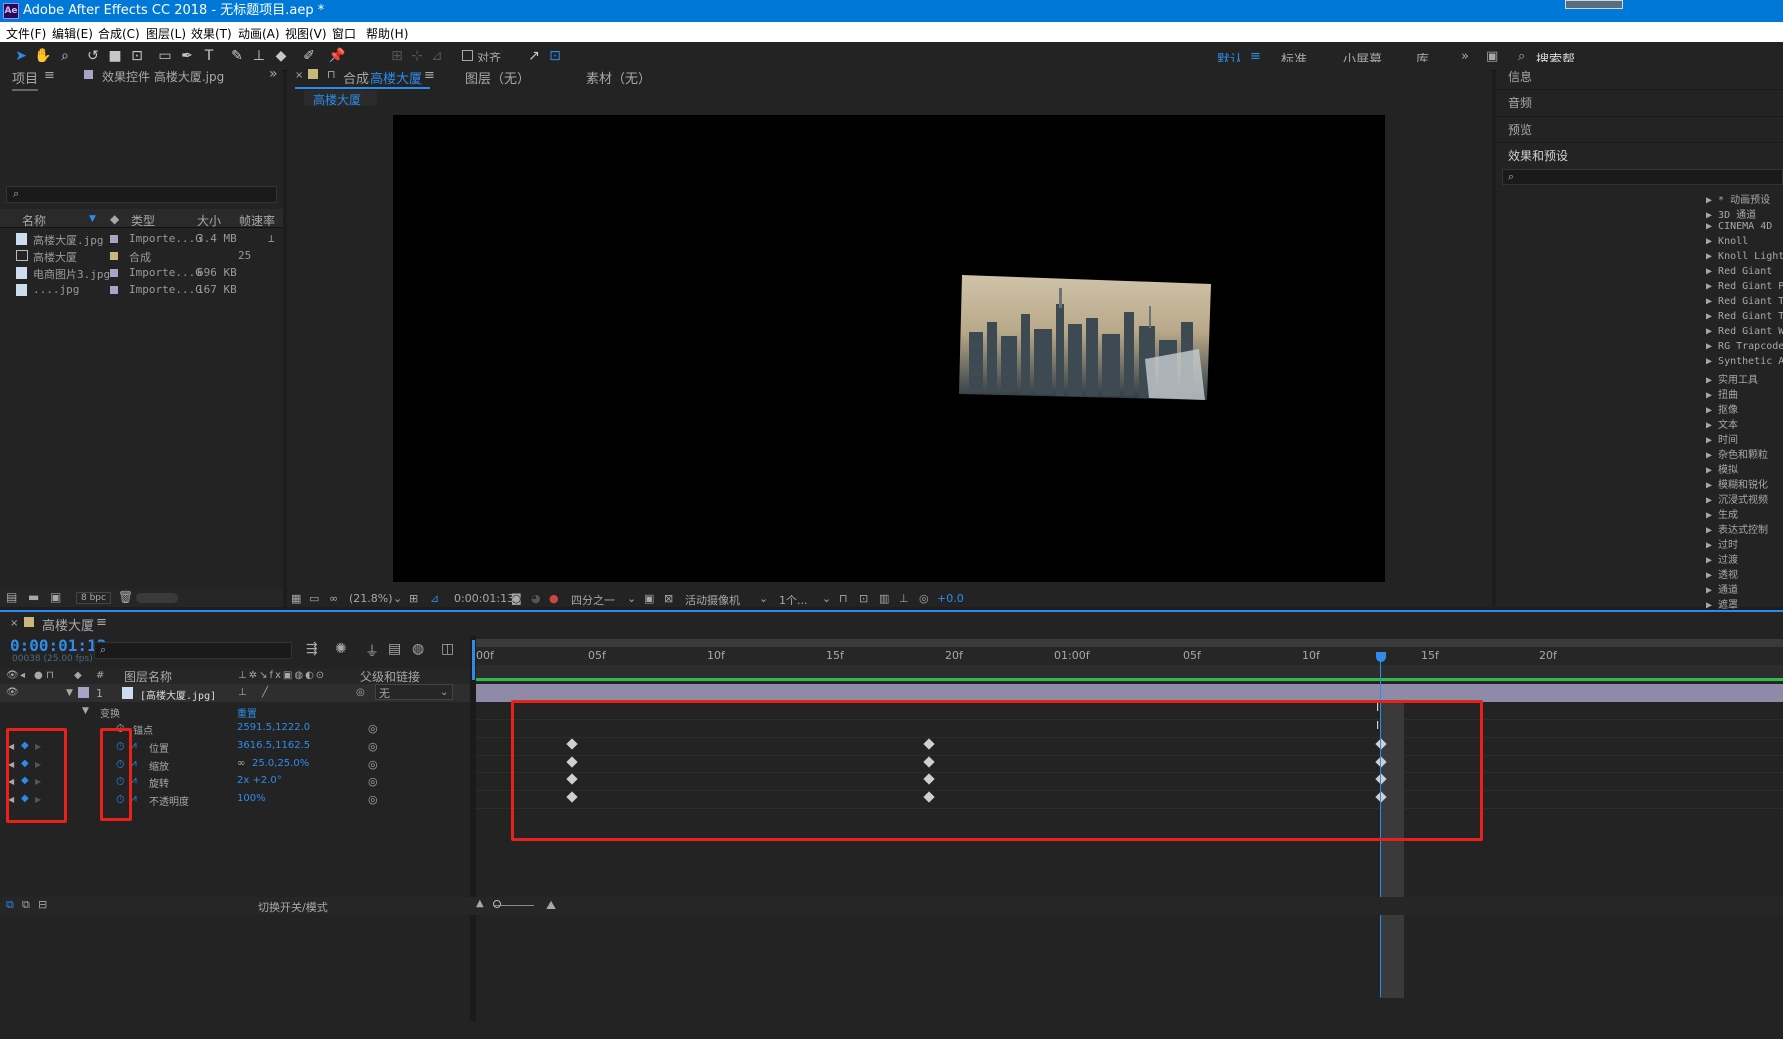 The width and height of the screenshot is (1783, 1039). I want to click on parent-chevron-down-icon: ⌄, so click(444, 692).